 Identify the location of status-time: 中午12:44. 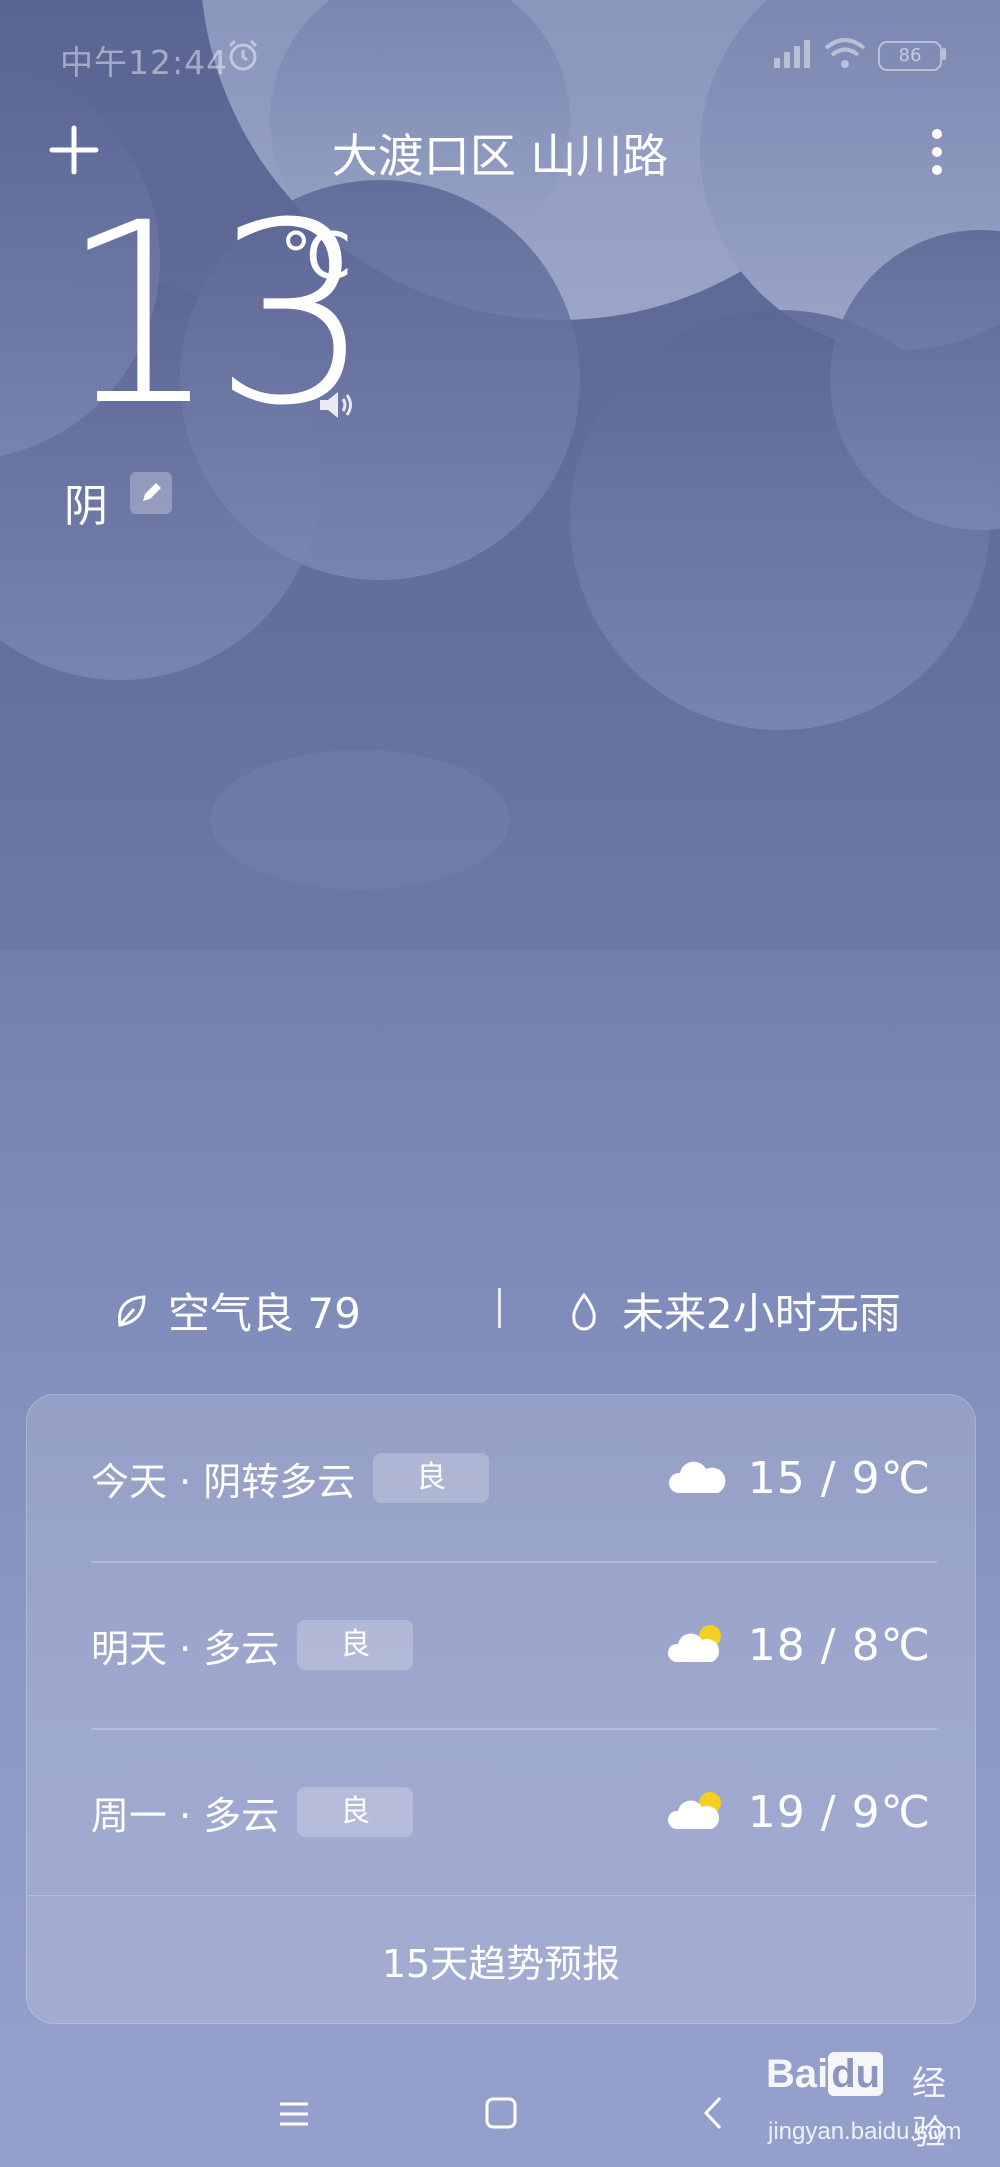
(144, 62).